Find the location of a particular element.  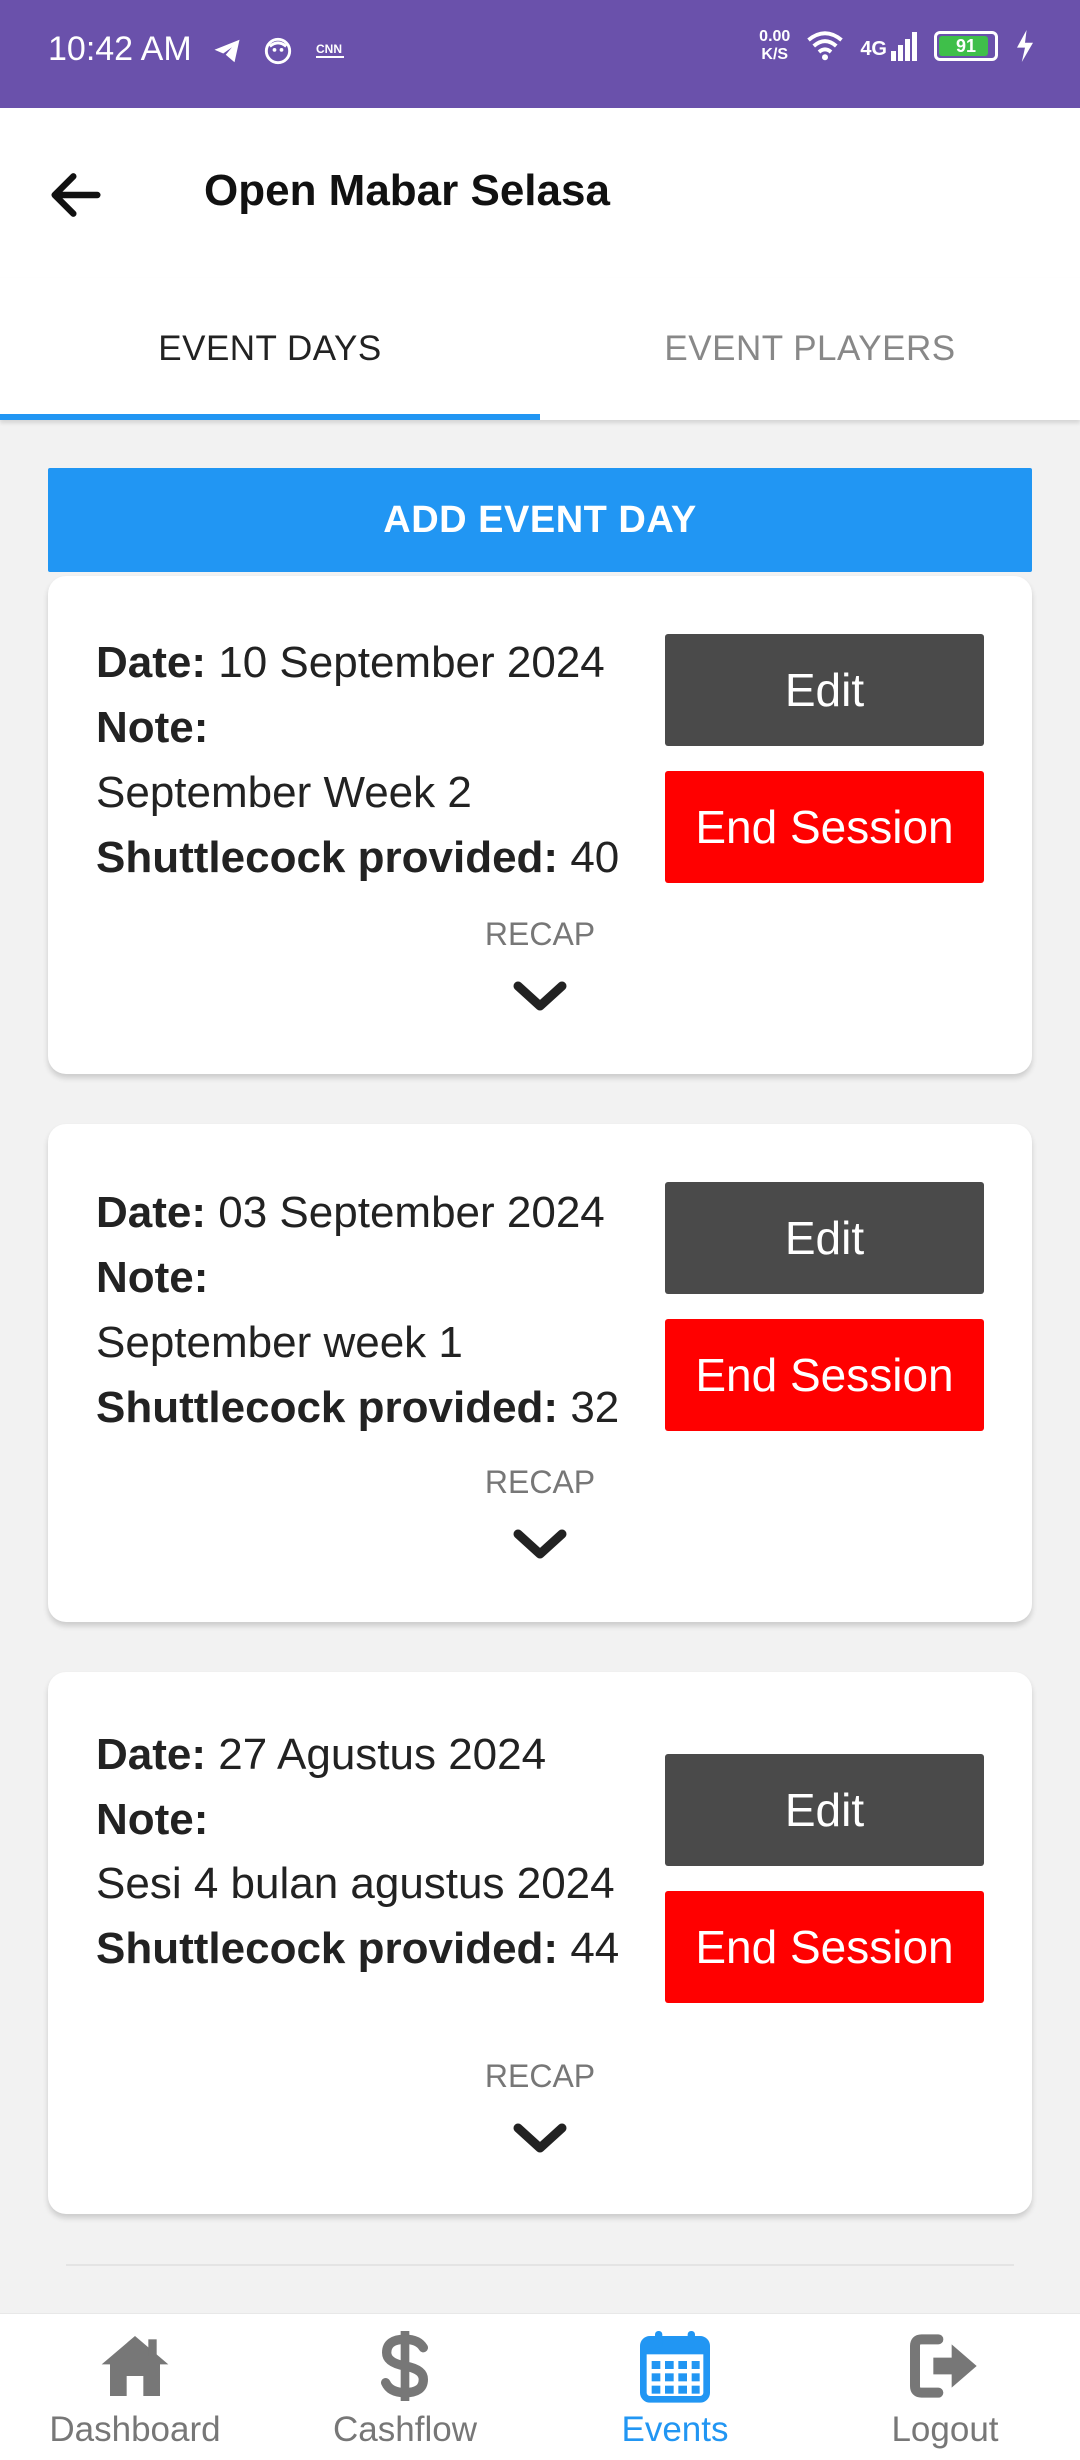

nav-logout: Logout is located at coordinates (945, 2387).